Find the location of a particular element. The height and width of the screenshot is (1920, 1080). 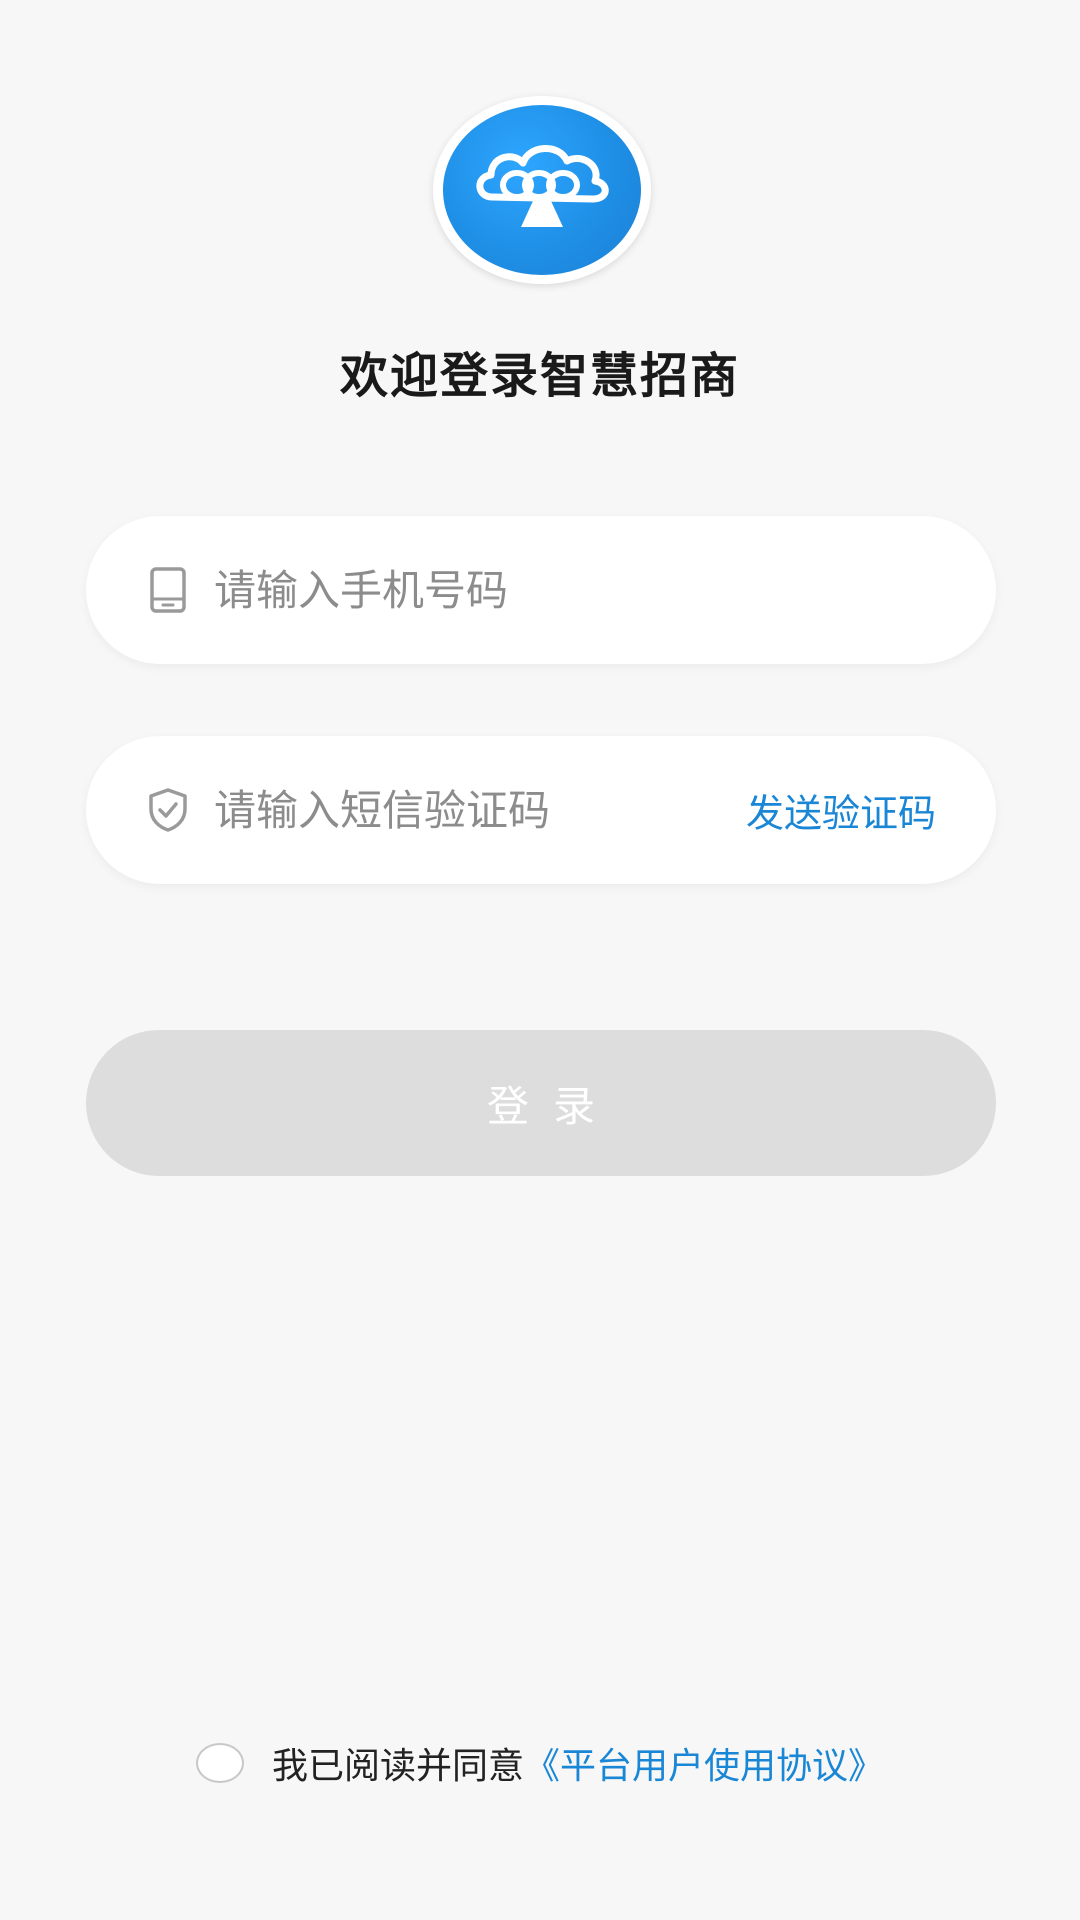

cloud-logo-icon is located at coordinates (542, 190).